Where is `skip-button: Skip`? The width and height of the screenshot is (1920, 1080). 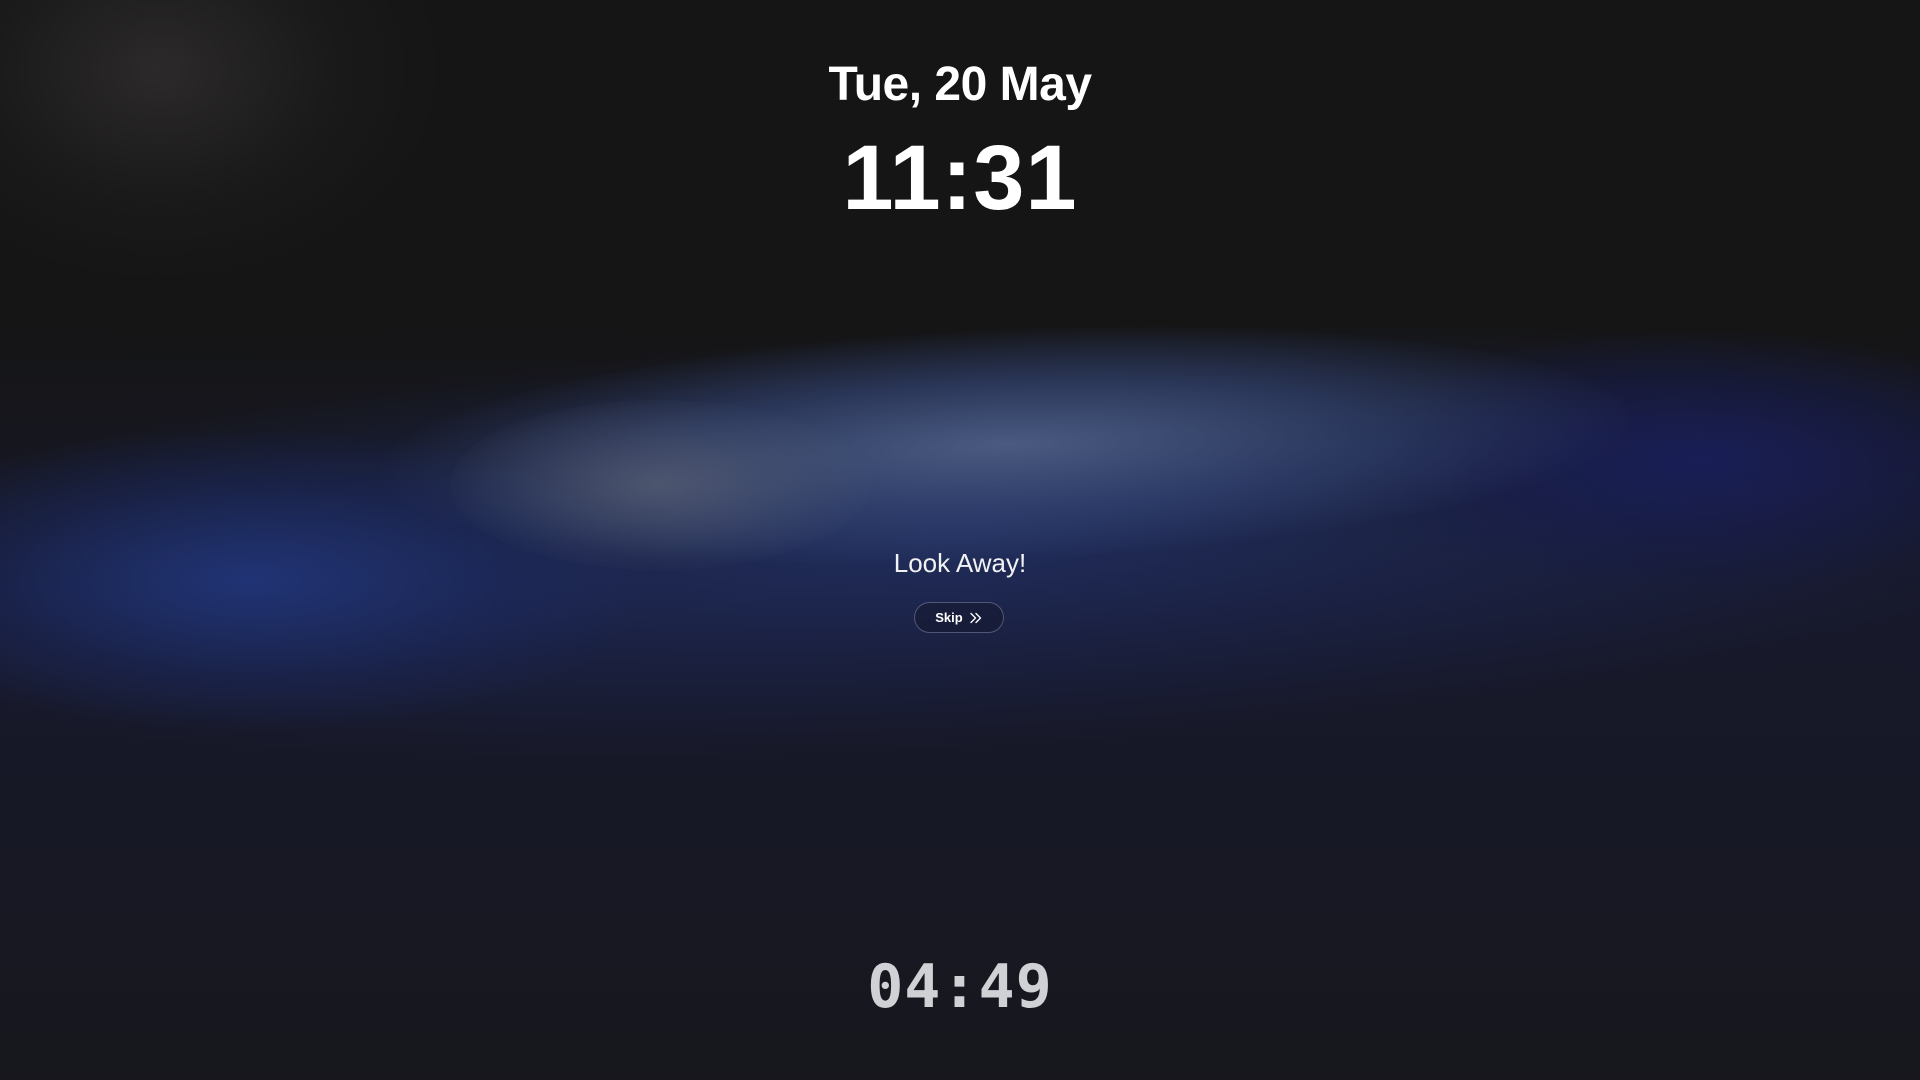 skip-button: Skip is located at coordinates (959, 617).